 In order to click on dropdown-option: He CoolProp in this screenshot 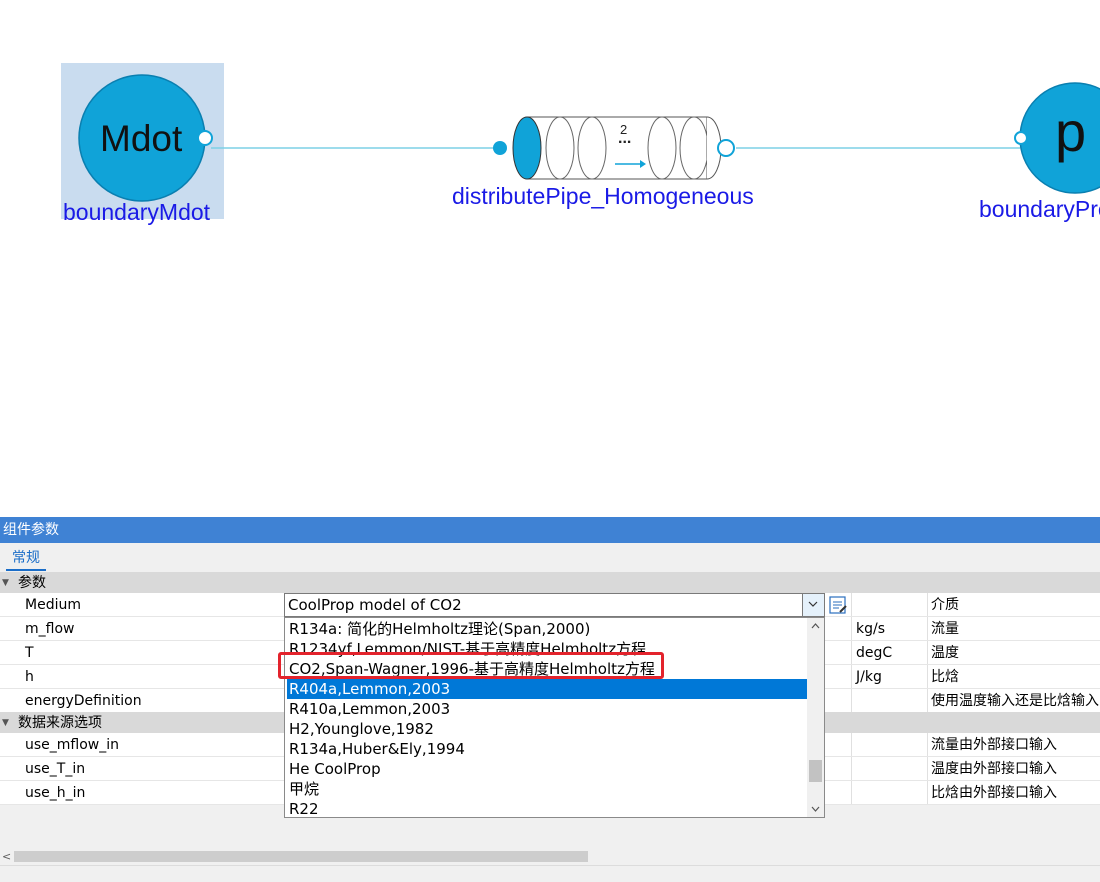, I will do `click(547, 769)`.